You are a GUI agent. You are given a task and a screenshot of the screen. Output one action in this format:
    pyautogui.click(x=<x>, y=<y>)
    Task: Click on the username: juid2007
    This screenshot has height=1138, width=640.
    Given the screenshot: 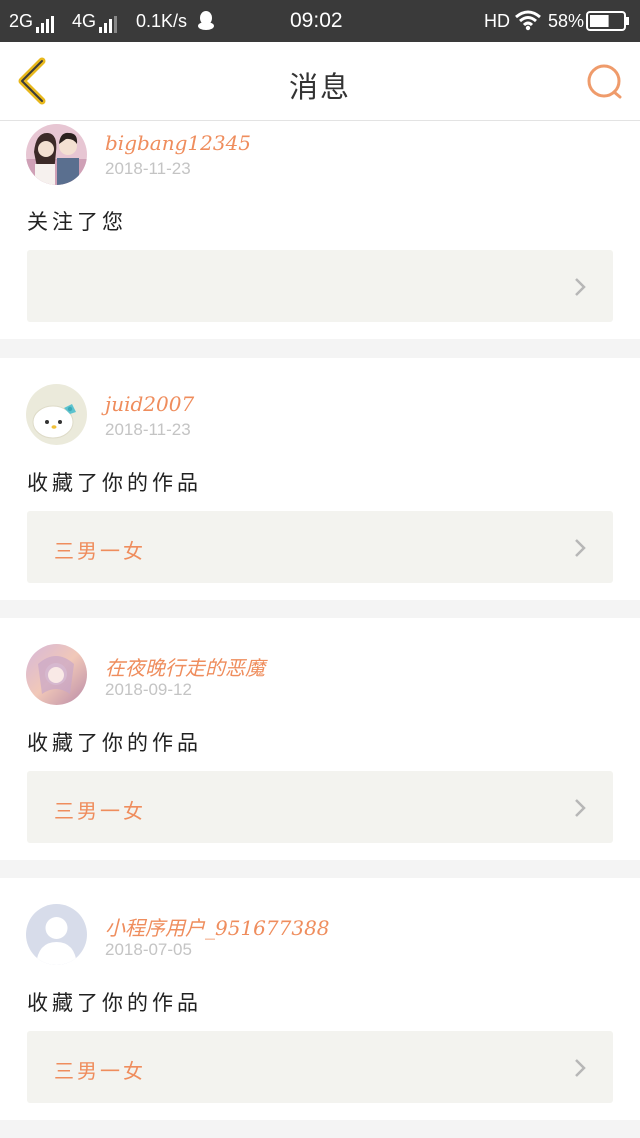 What is the action you would take?
    pyautogui.click(x=149, y=404)
    